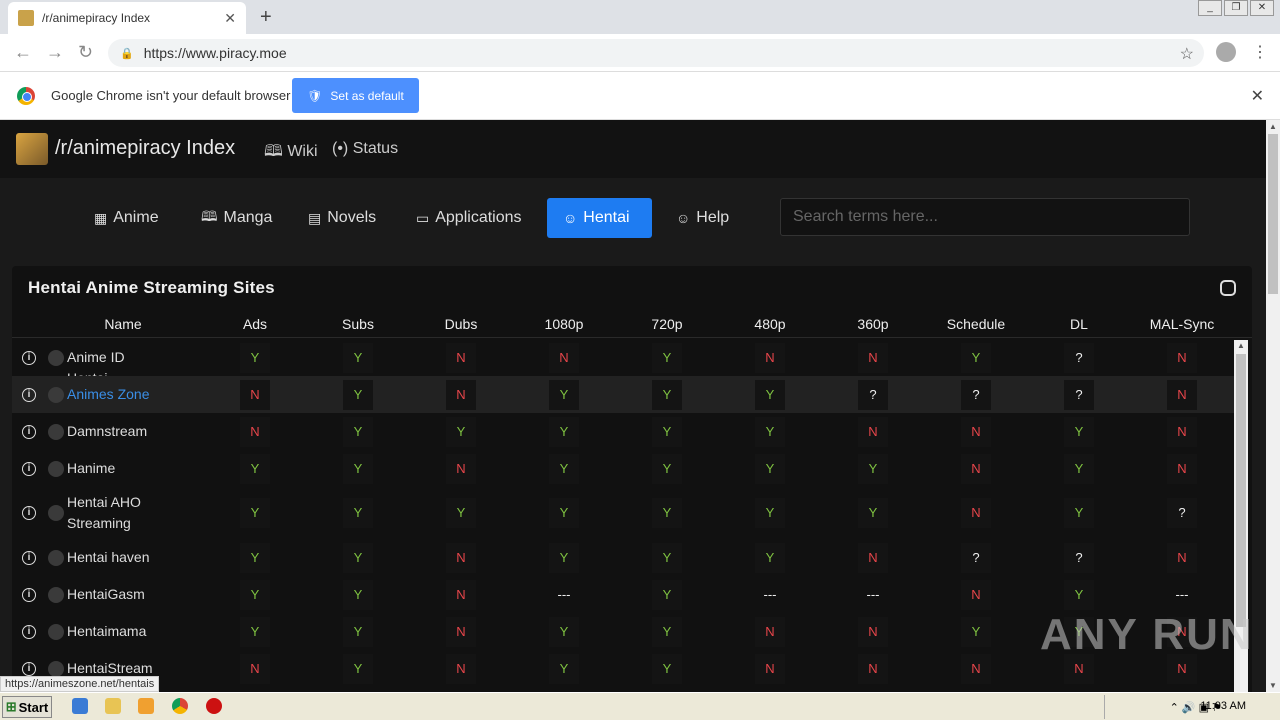 Image resolution: width=1280 pixels, height=720 pixels. What do you see at coordinates (1273, 214) in the screenshot?
I see `page-scroll-thumb` at bounding box center [1273, 214].